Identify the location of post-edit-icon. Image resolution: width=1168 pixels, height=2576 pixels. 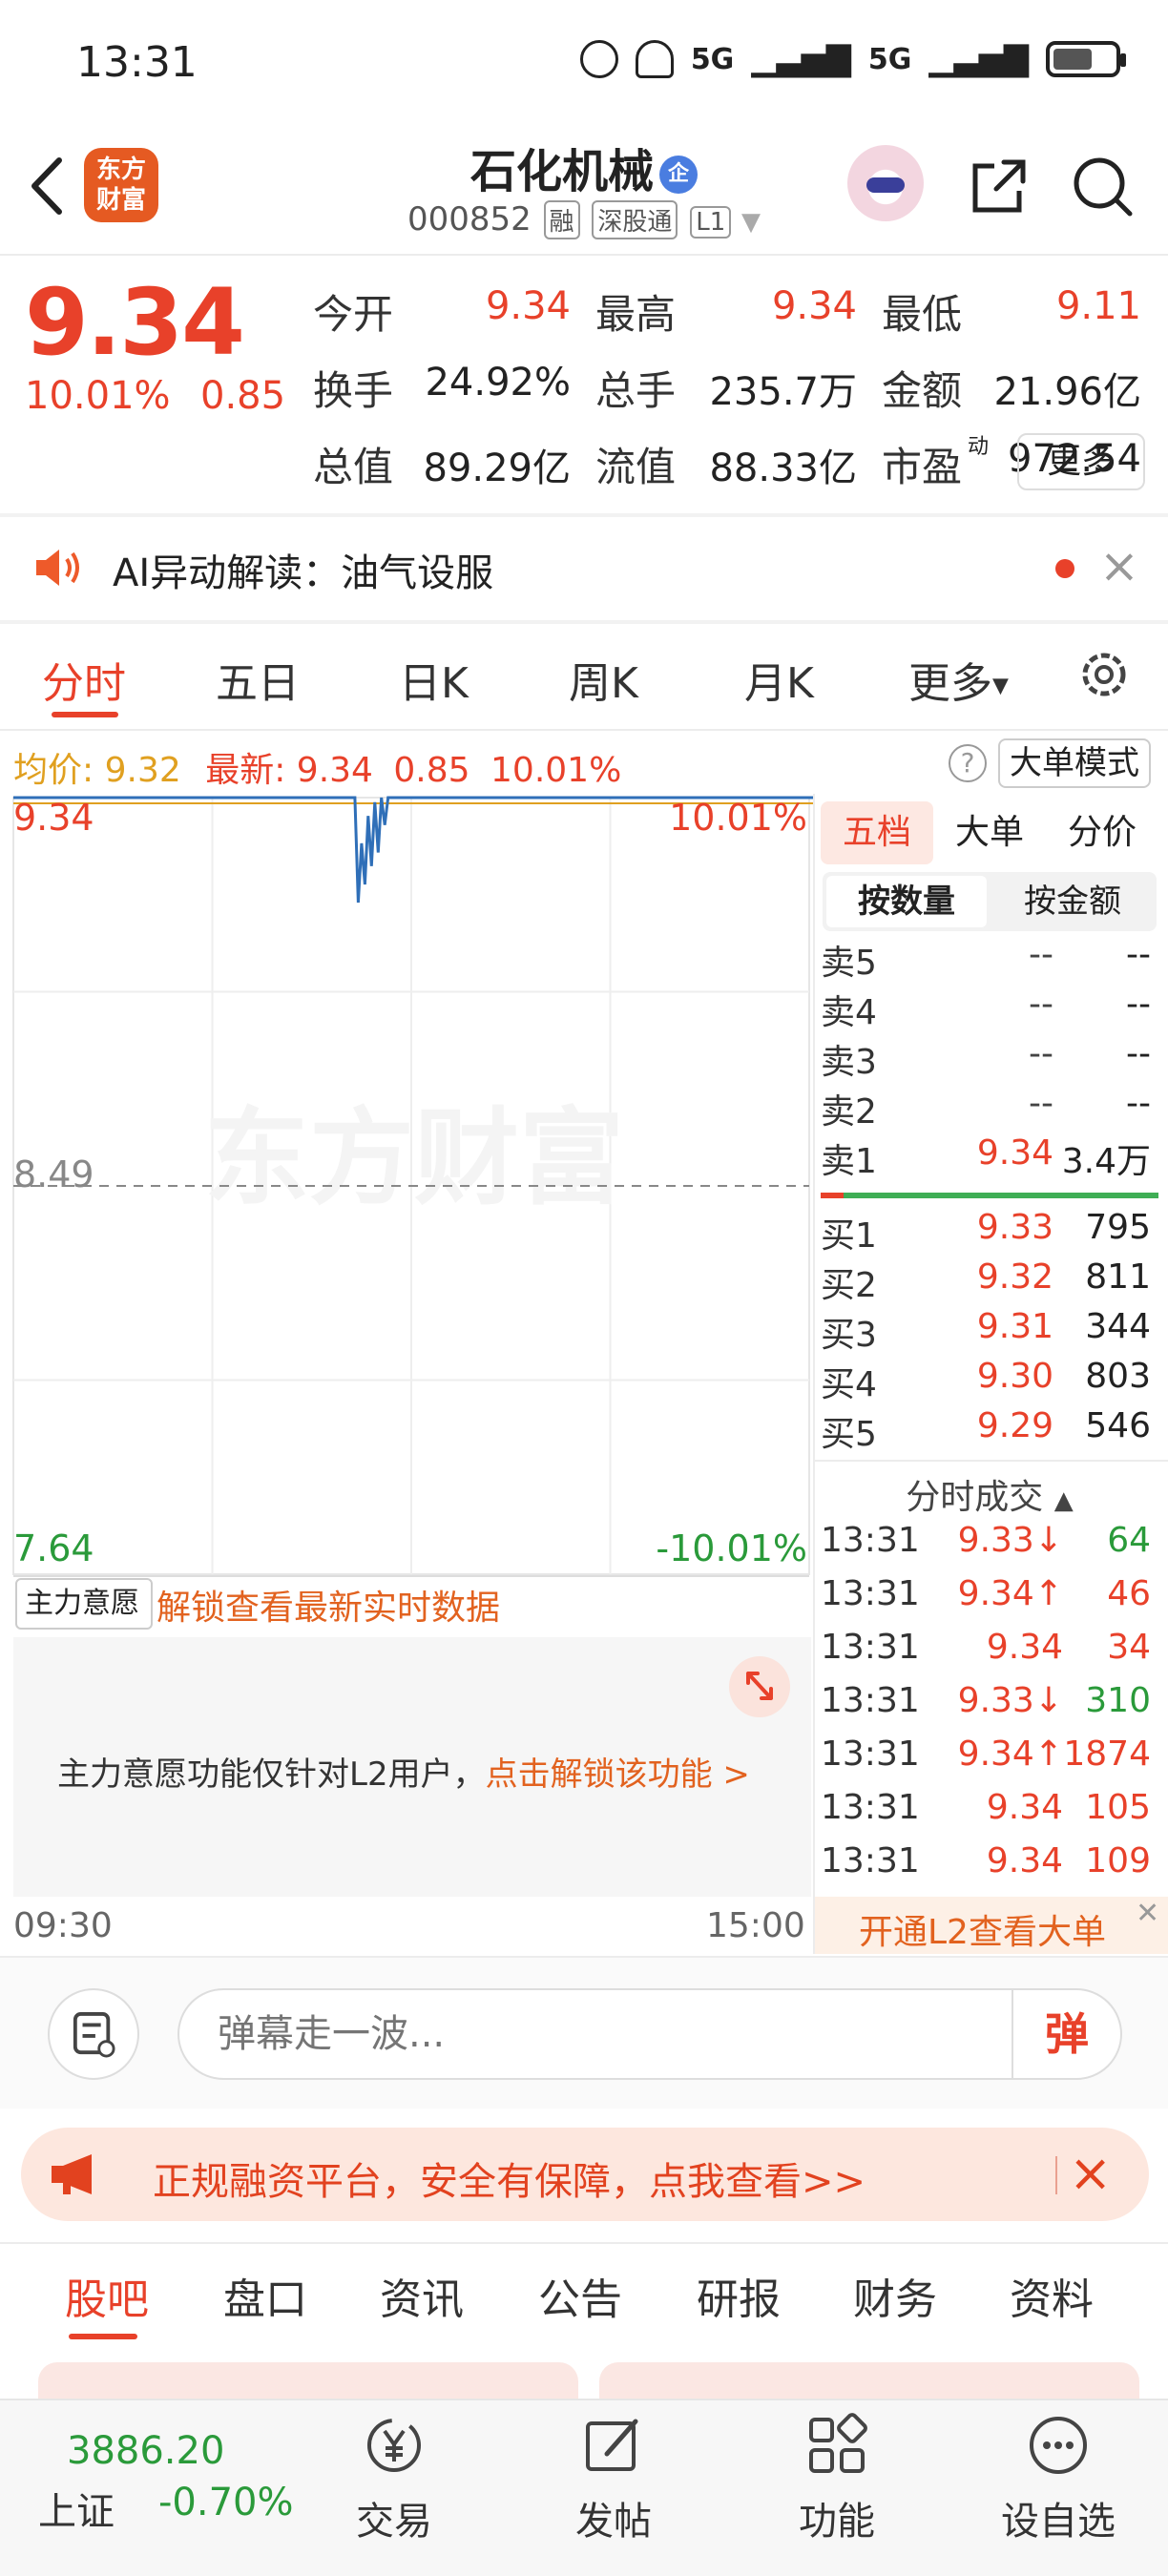
(613, 2445).